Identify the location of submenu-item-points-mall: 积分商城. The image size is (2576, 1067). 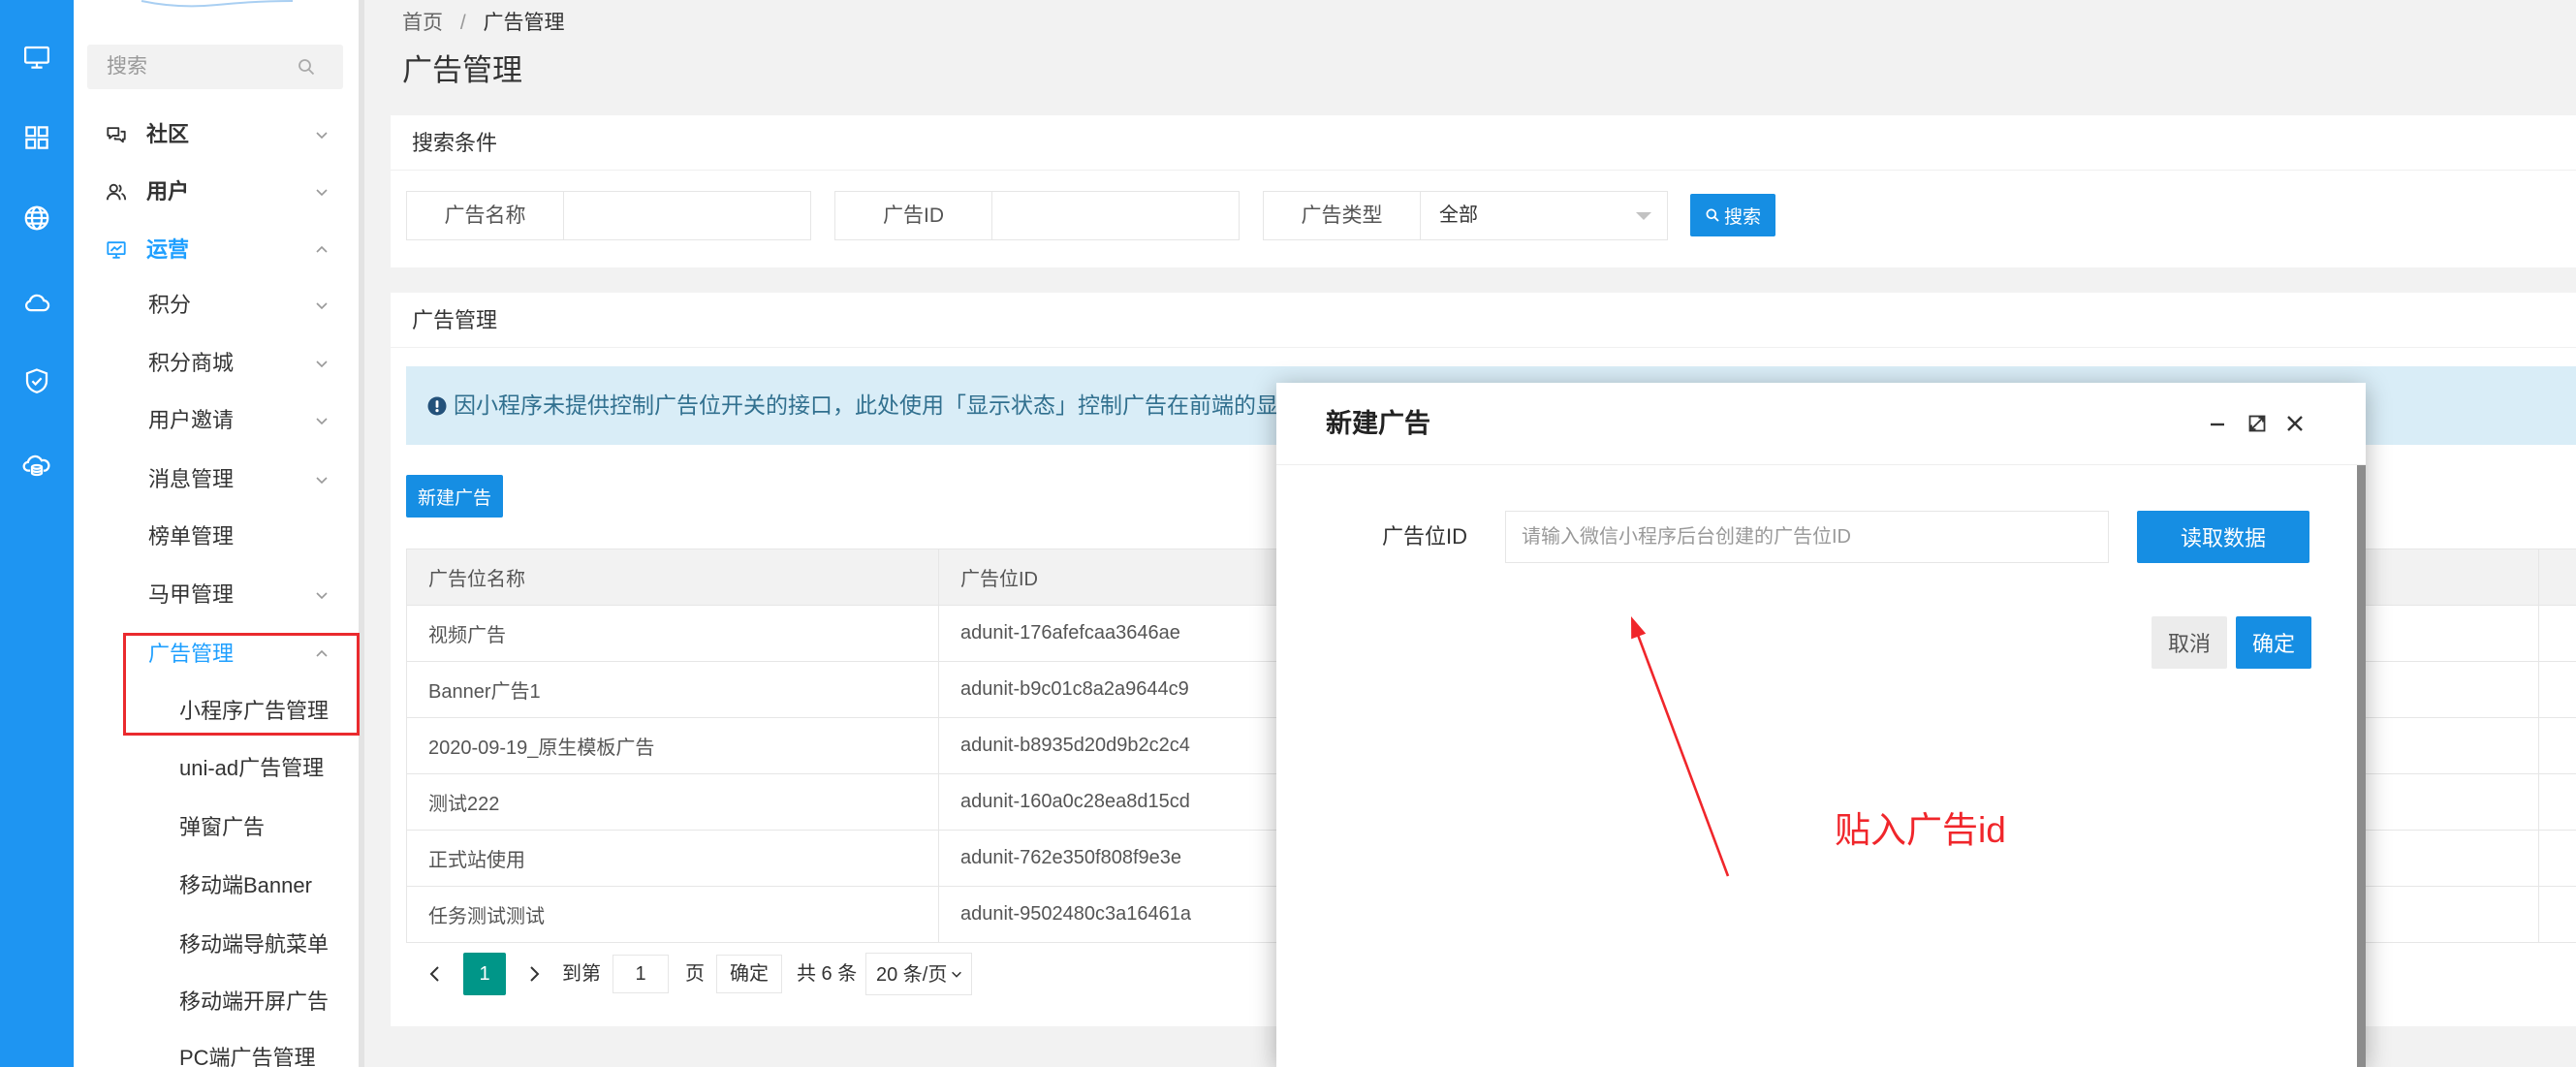
(216, 363).